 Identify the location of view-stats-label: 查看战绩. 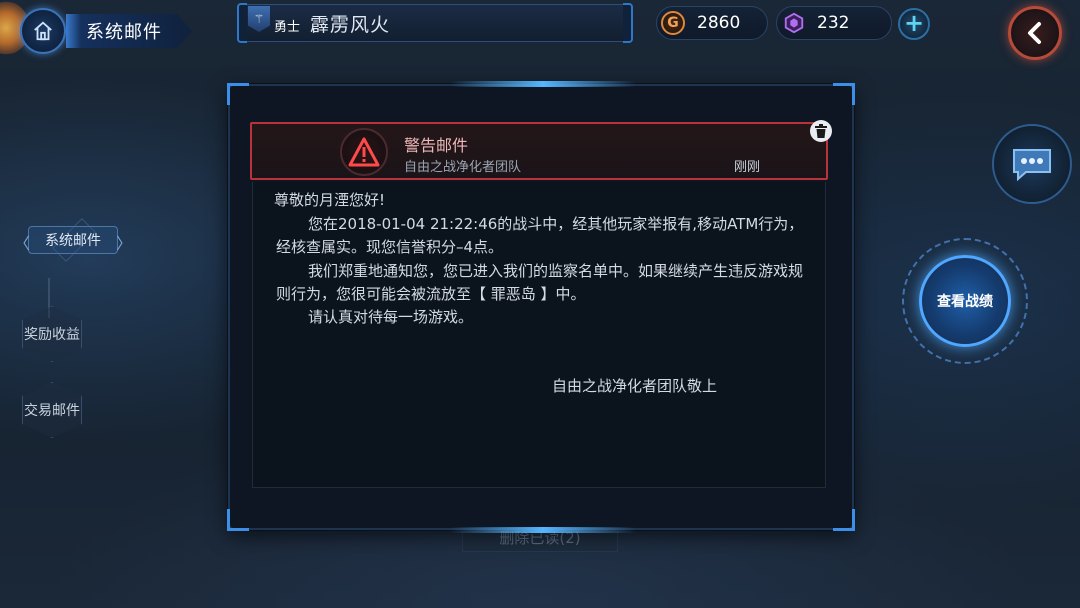
(965, 301).